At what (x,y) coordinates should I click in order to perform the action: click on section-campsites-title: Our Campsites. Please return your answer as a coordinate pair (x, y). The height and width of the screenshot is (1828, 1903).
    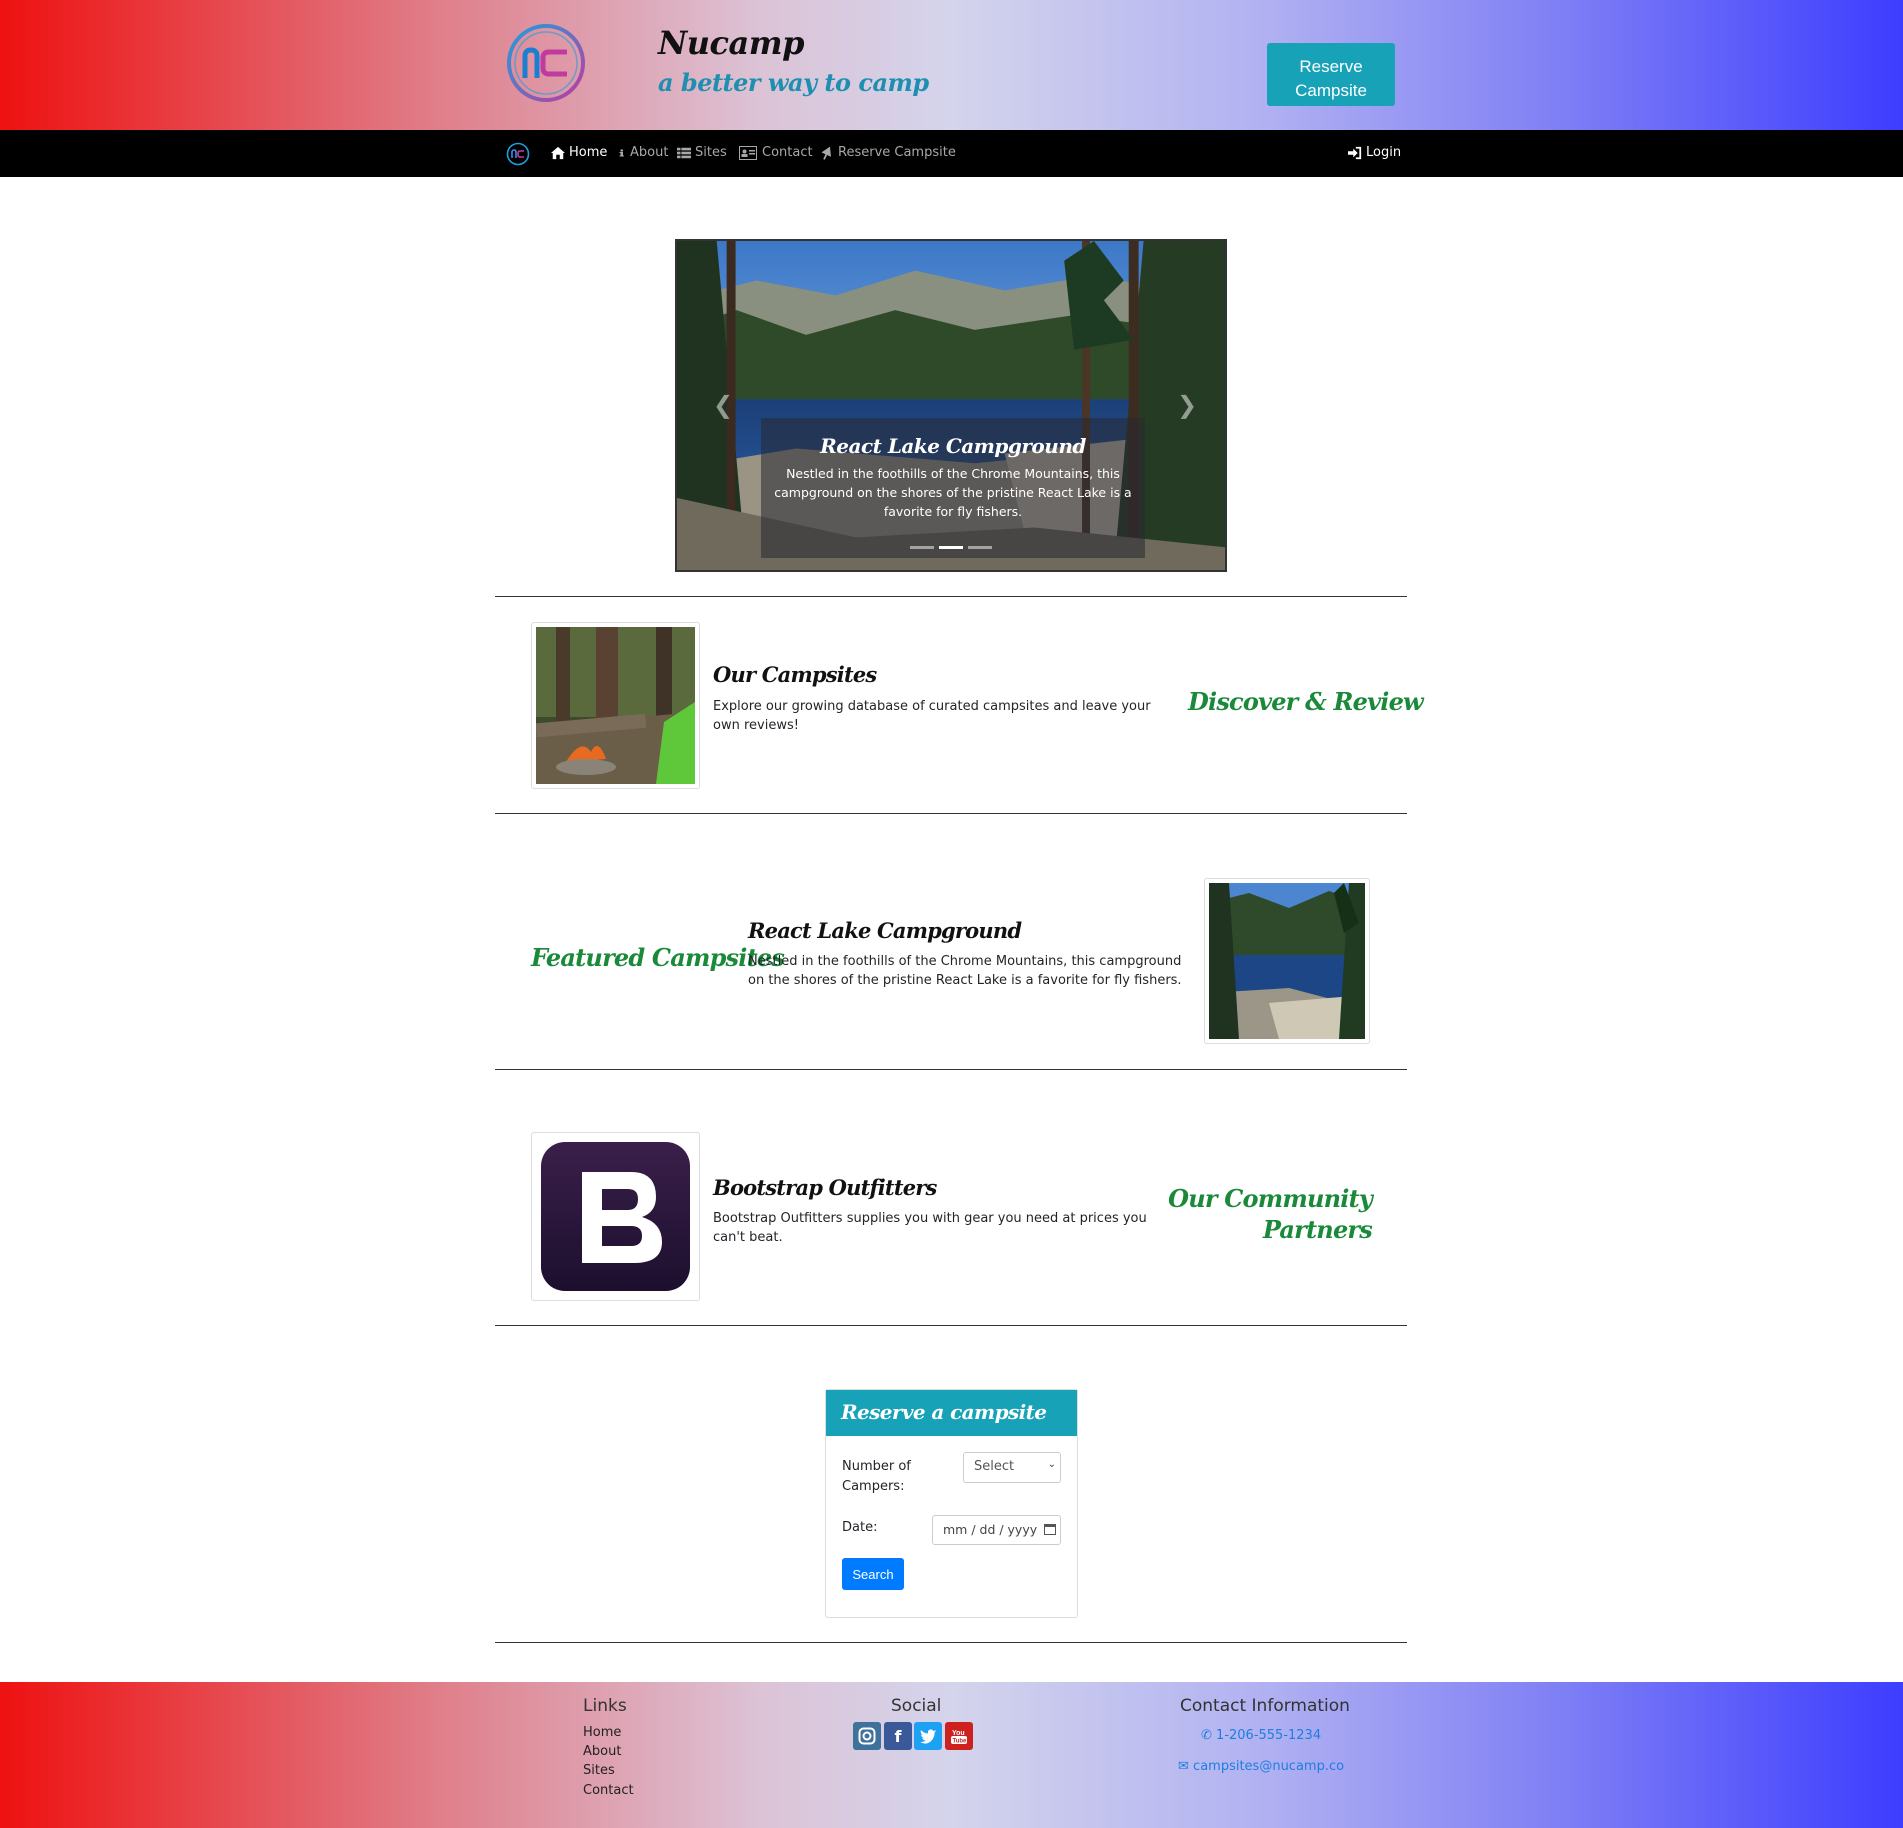
    Looking at the image, I should click on (795, 674).